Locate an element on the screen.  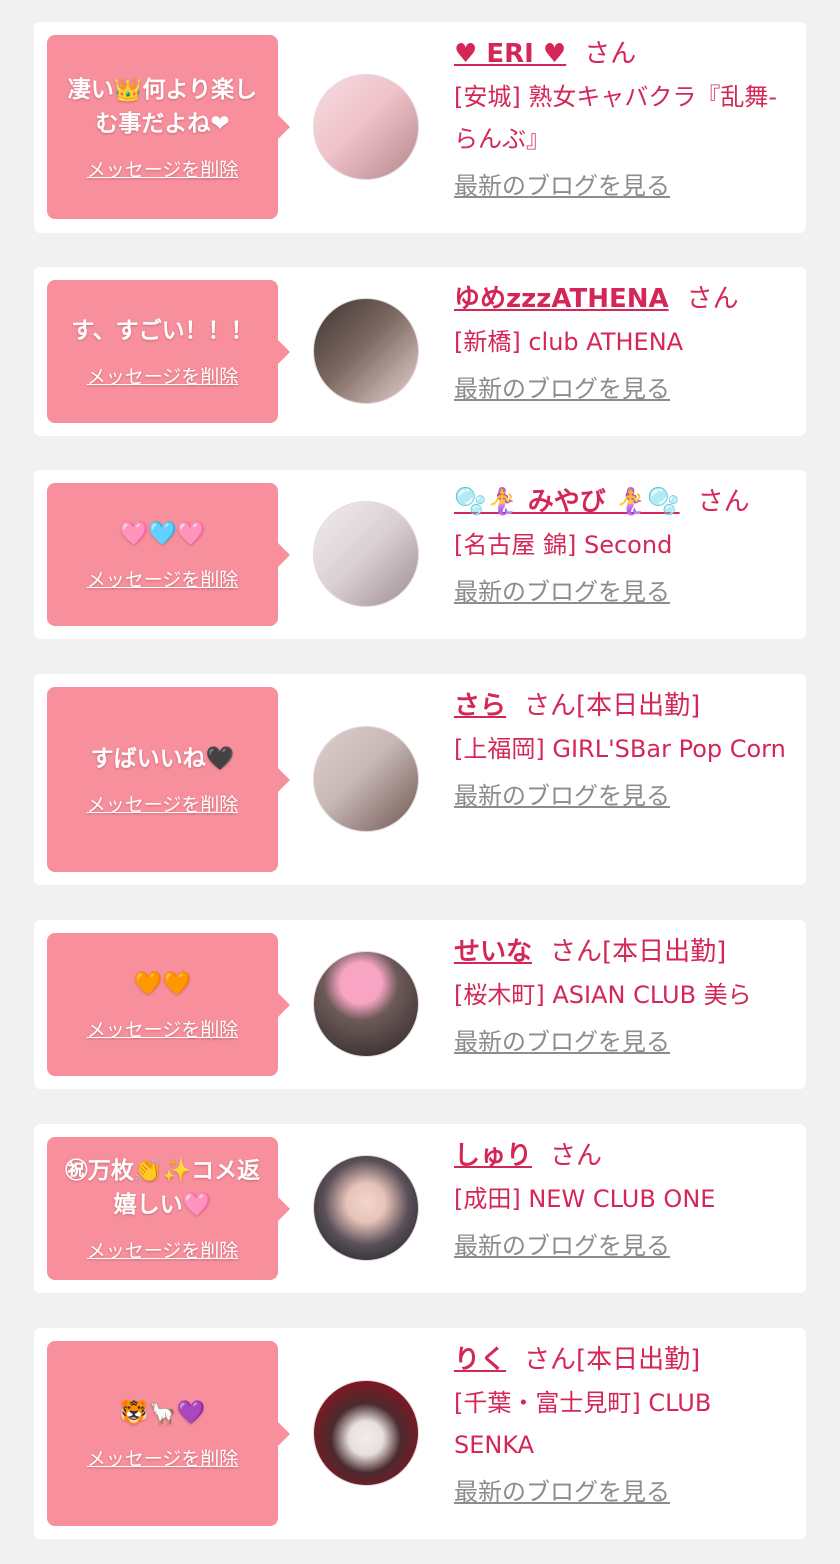
shop-text: [安城] 熟女キャバクラ『乱舞-らんぶ』 is located at coordinates (616, 118).